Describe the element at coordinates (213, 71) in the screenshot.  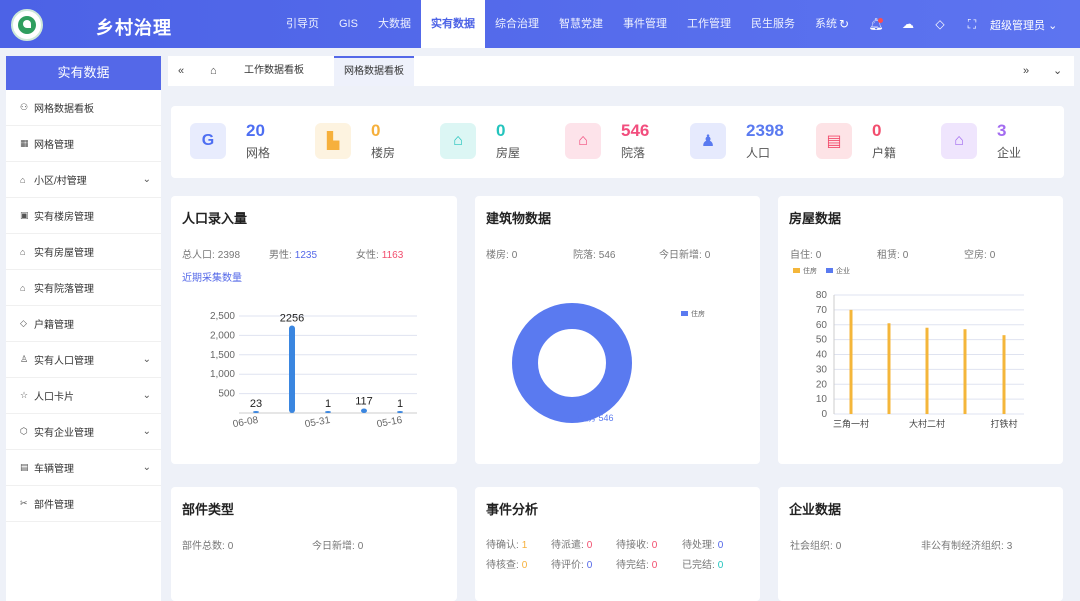
I see `home-icon: ⌂` at that location.